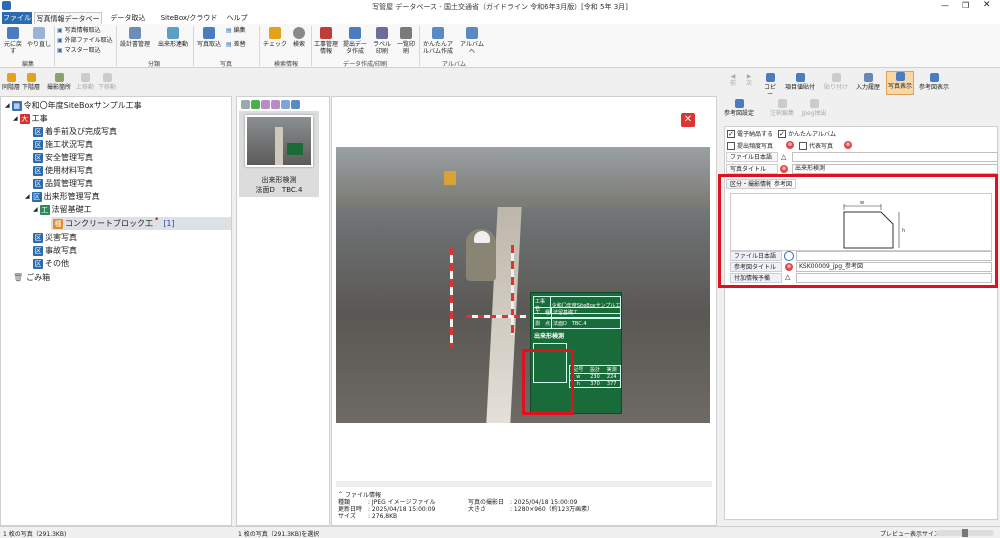 The width and height of the screenshot is (1000, 538). I want to click on undo-icon, so click(13, 33).